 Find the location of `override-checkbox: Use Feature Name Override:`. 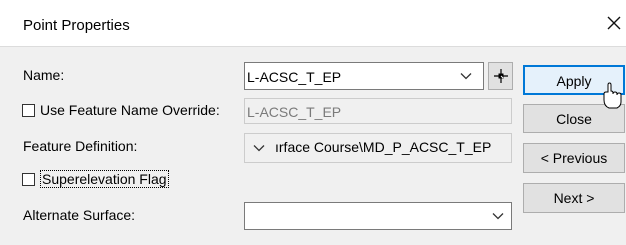

override-checkbox: Use Feature Name Override: is located at coordinates (121, 110).